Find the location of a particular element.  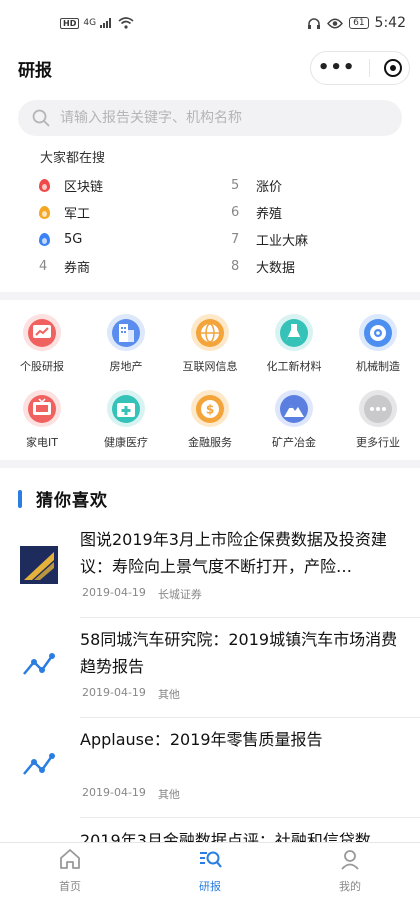

hot-search-label: 大数据 is located at coordinates (276, 268).